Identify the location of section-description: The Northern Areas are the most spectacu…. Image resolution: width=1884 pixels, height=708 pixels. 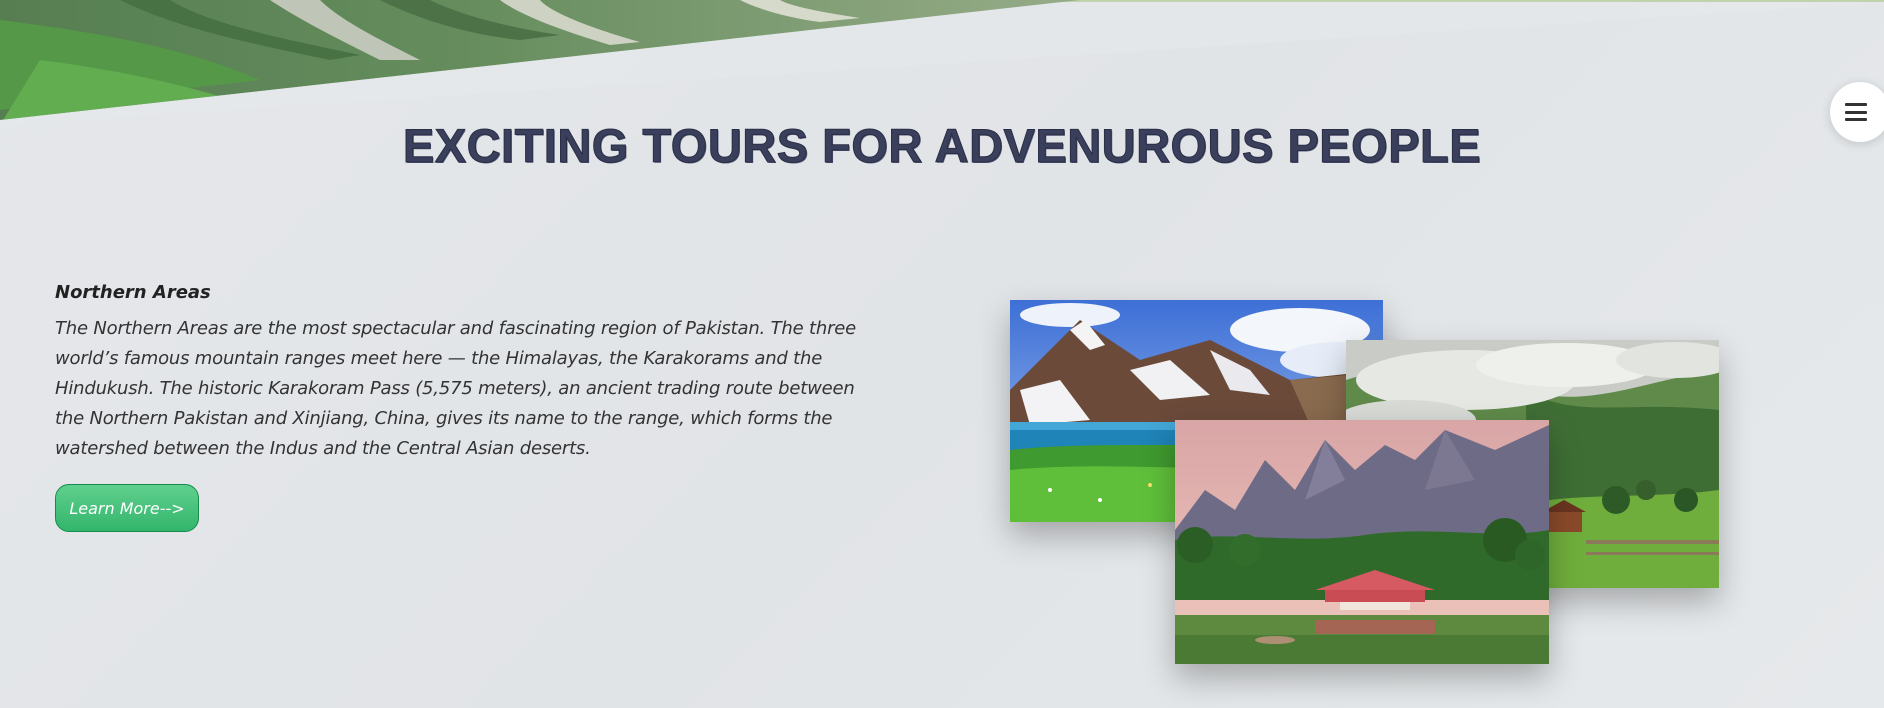
(456, 388).